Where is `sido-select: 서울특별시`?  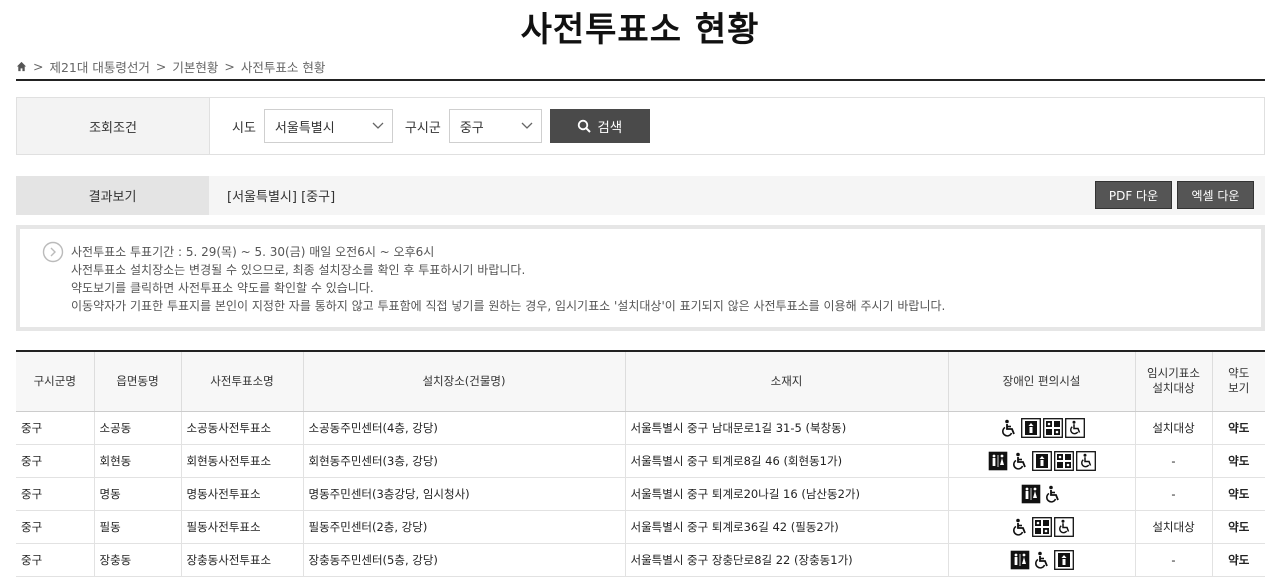
sido-select: 서울특별시 is located at coordinates (328, 126).